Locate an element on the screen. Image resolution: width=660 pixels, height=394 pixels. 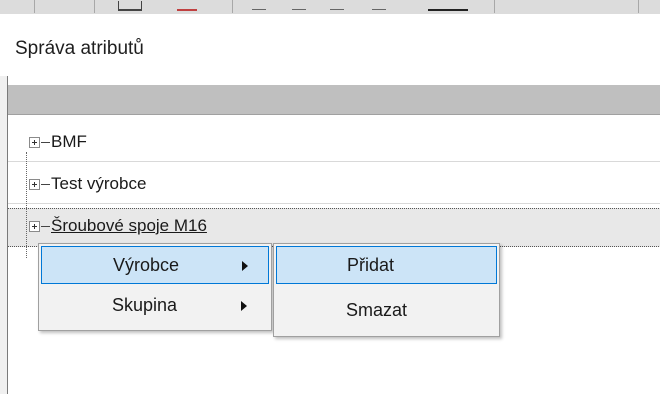
tree-connector-line is located at coordinates (27, 205).